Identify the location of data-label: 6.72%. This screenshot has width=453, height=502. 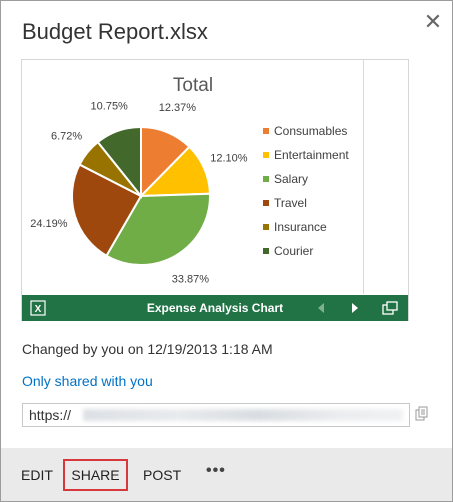
(66, 136).